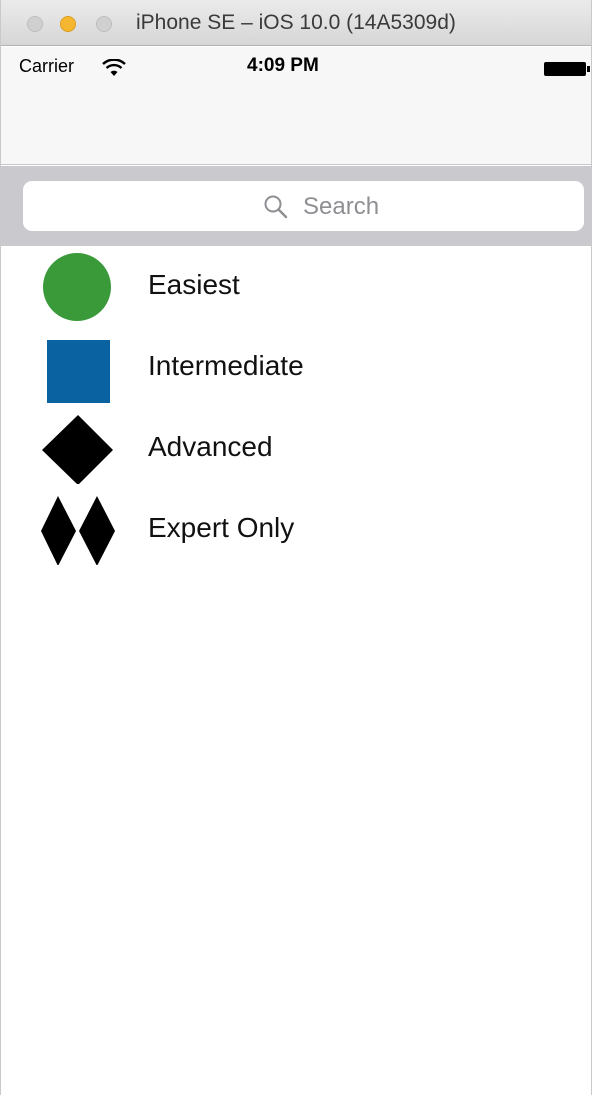 Image resolution: width=592 pixels, height=1095 pixels. Describe the element at coordinates (78, 530) in the screenshot. I see `double-black-diamond-icon` at that location.